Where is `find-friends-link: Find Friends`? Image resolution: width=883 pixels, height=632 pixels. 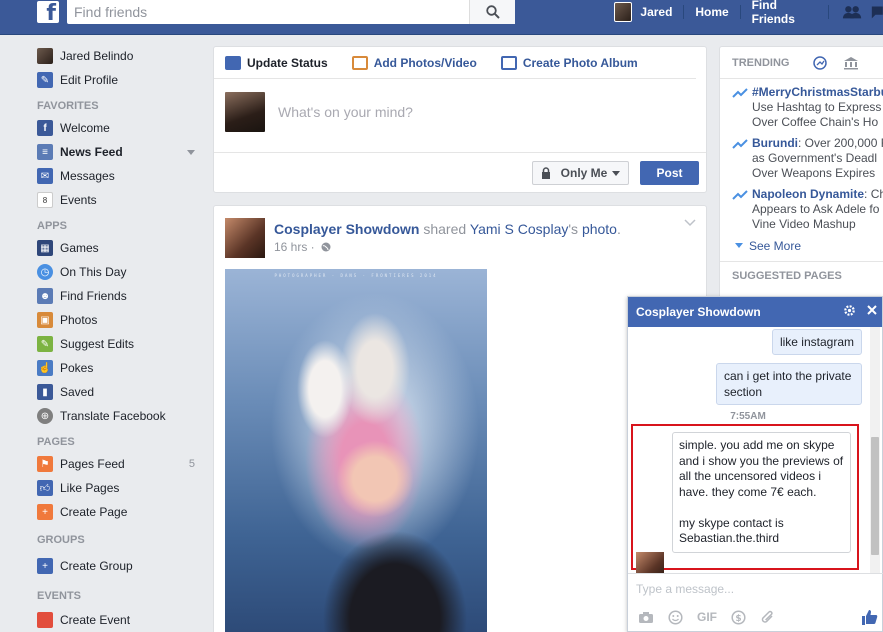 find-friends-link: Find Friends is located at coordinates (785, 13).